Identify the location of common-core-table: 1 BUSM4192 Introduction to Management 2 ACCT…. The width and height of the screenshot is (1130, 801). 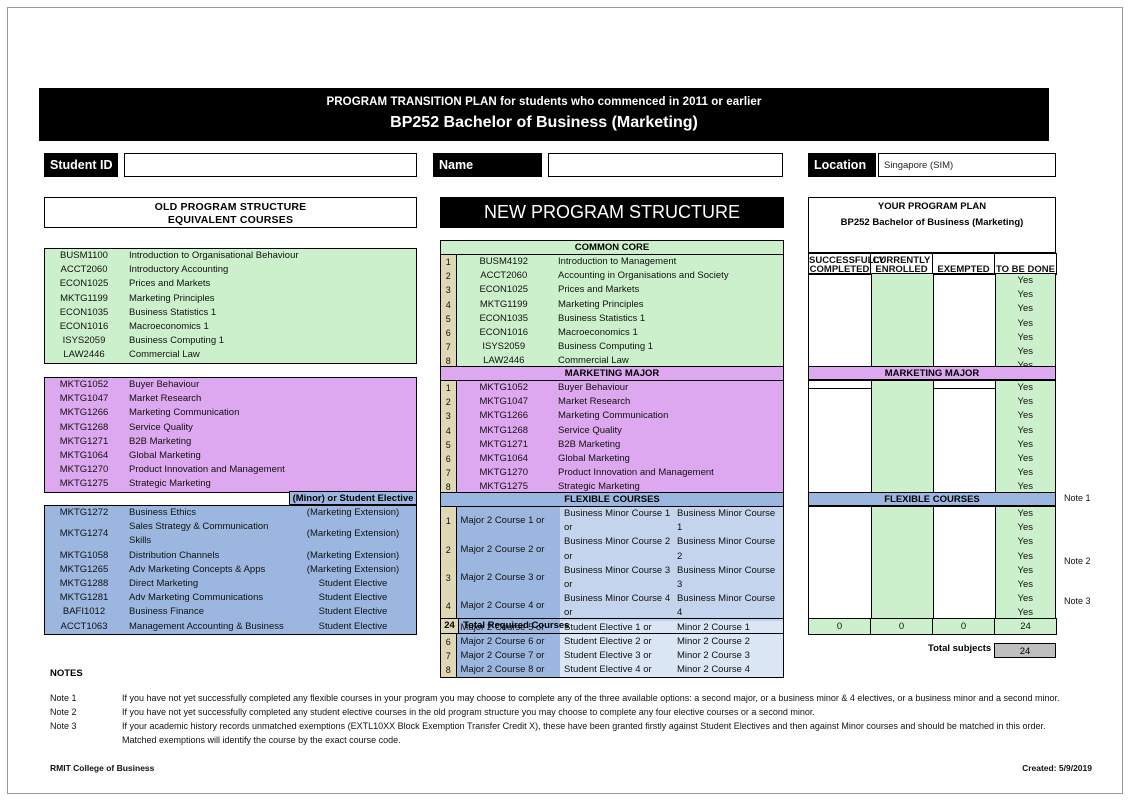
(612, 312).